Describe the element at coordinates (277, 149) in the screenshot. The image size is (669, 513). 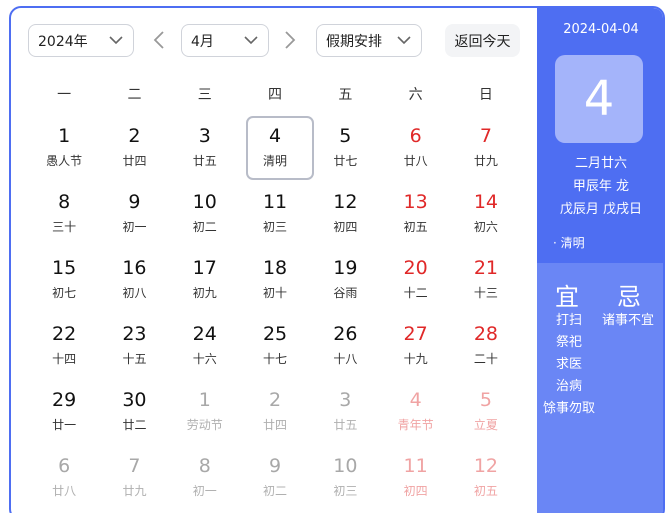
I see `day-cell-selected: 4 清明` at that location.